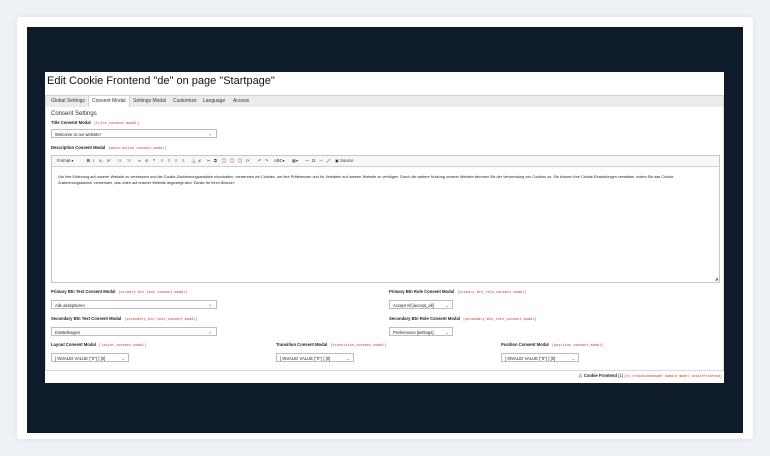  What do you see at coordinates (499, 319) in the screenshot?
I see `secondary-role-label-code: [secondary_btn_role_consent_modal]` at bounding box center [499, 319].